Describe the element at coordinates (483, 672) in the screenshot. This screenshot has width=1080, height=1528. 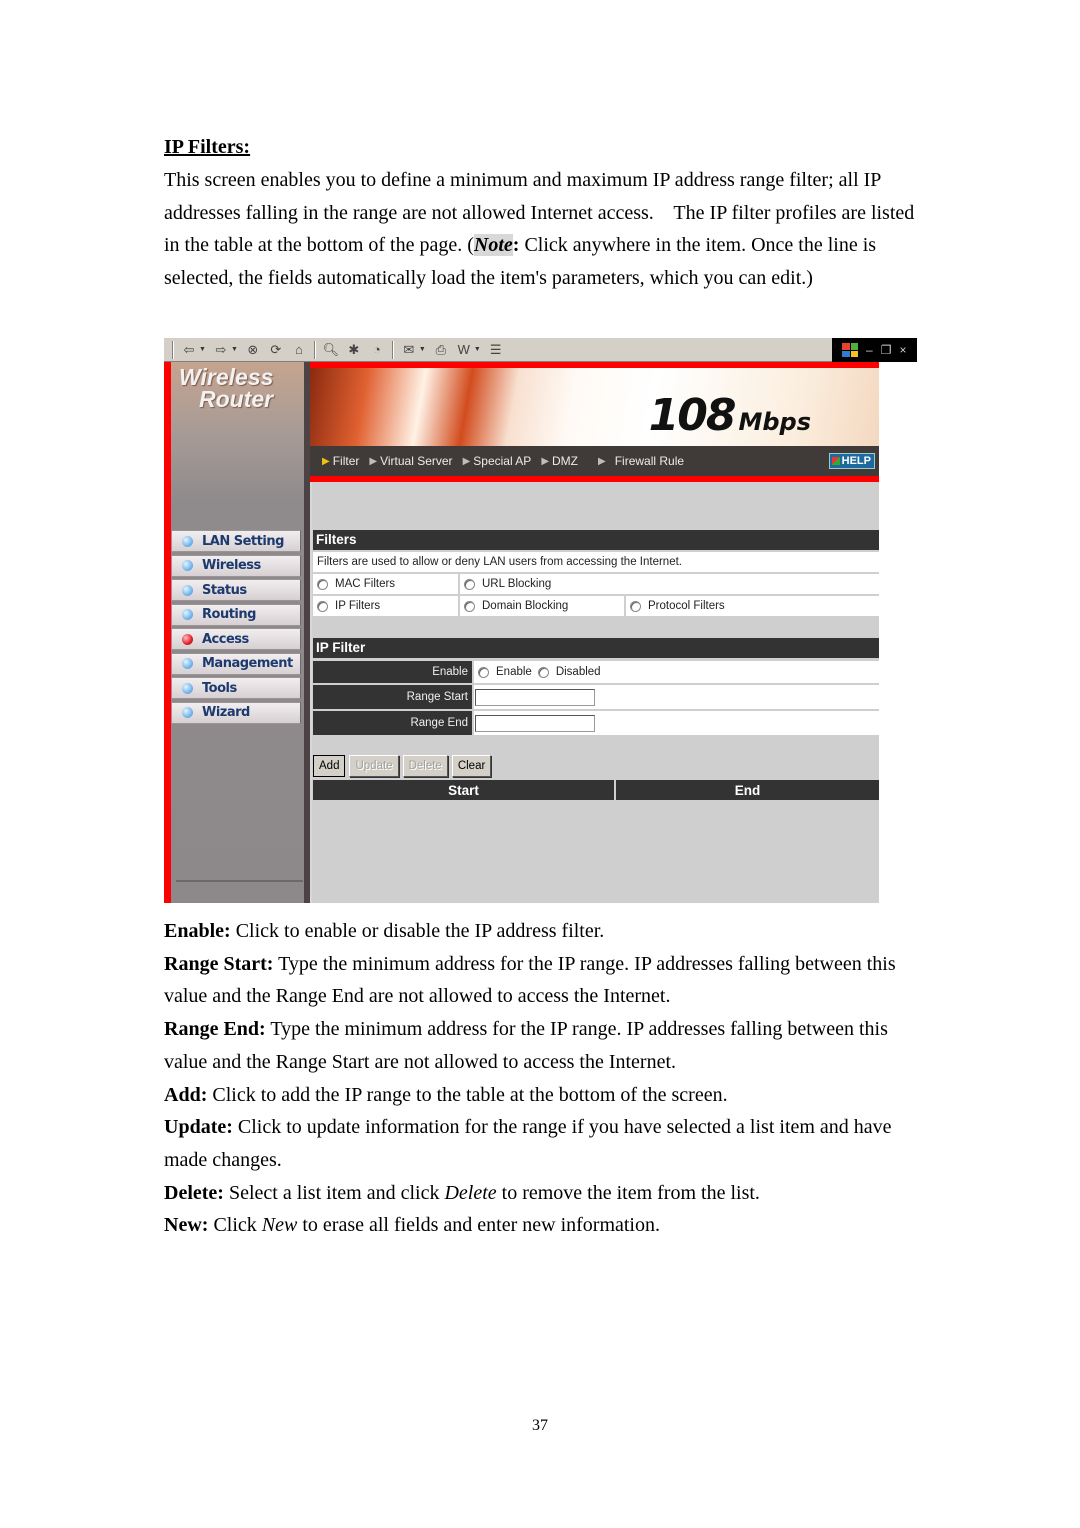
I see `radio-enable` at that location.